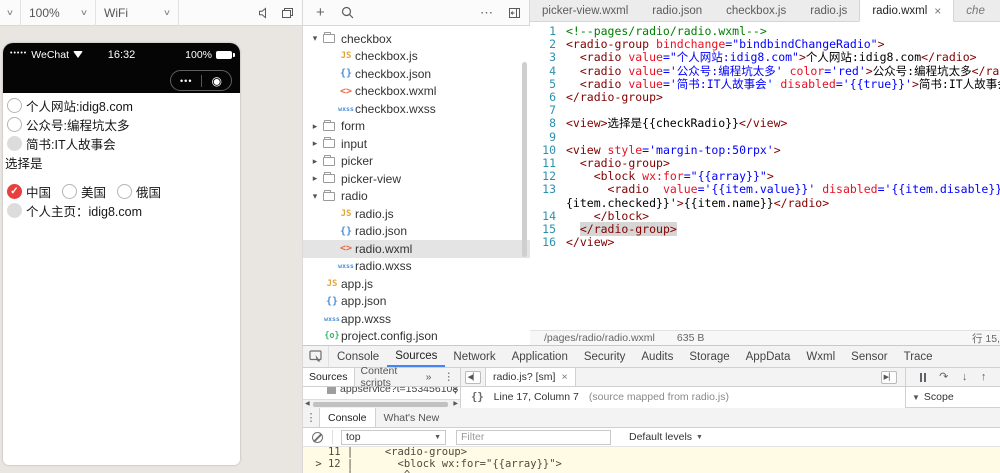 The height and width of the screenshot is (473, 1000). I want to click on devtools-tab-audits: Audits, so click(657, 356).